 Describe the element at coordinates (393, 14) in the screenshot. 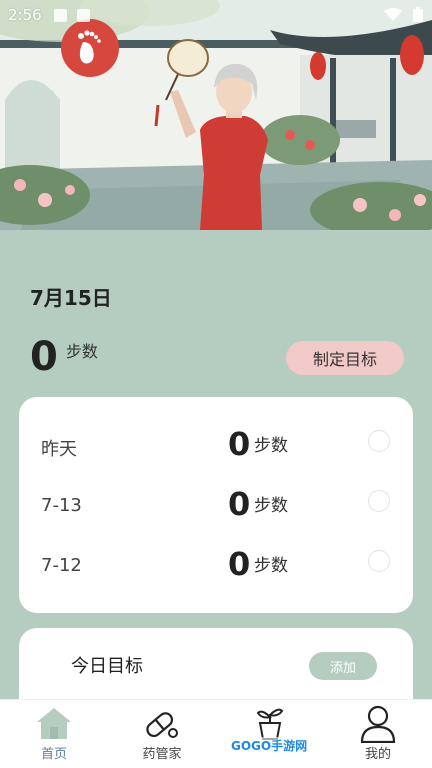

I see `wifi-icon` at that location.